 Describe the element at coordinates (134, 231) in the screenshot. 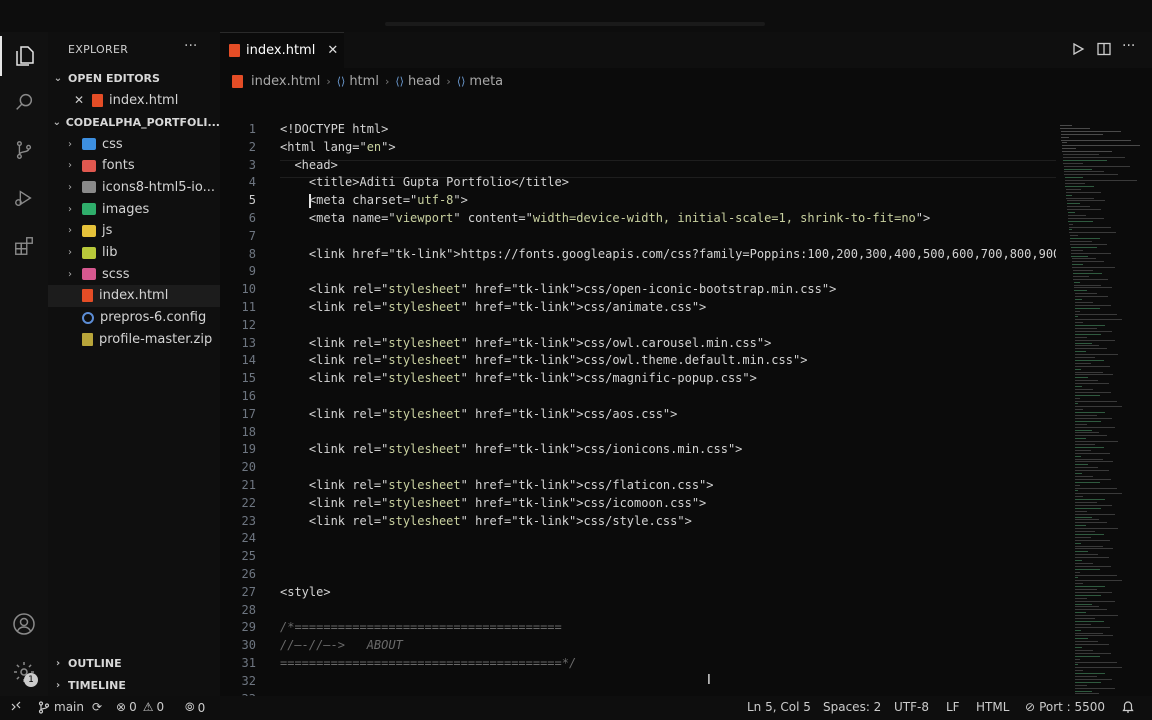

I see `tree-item: › js` at that location.